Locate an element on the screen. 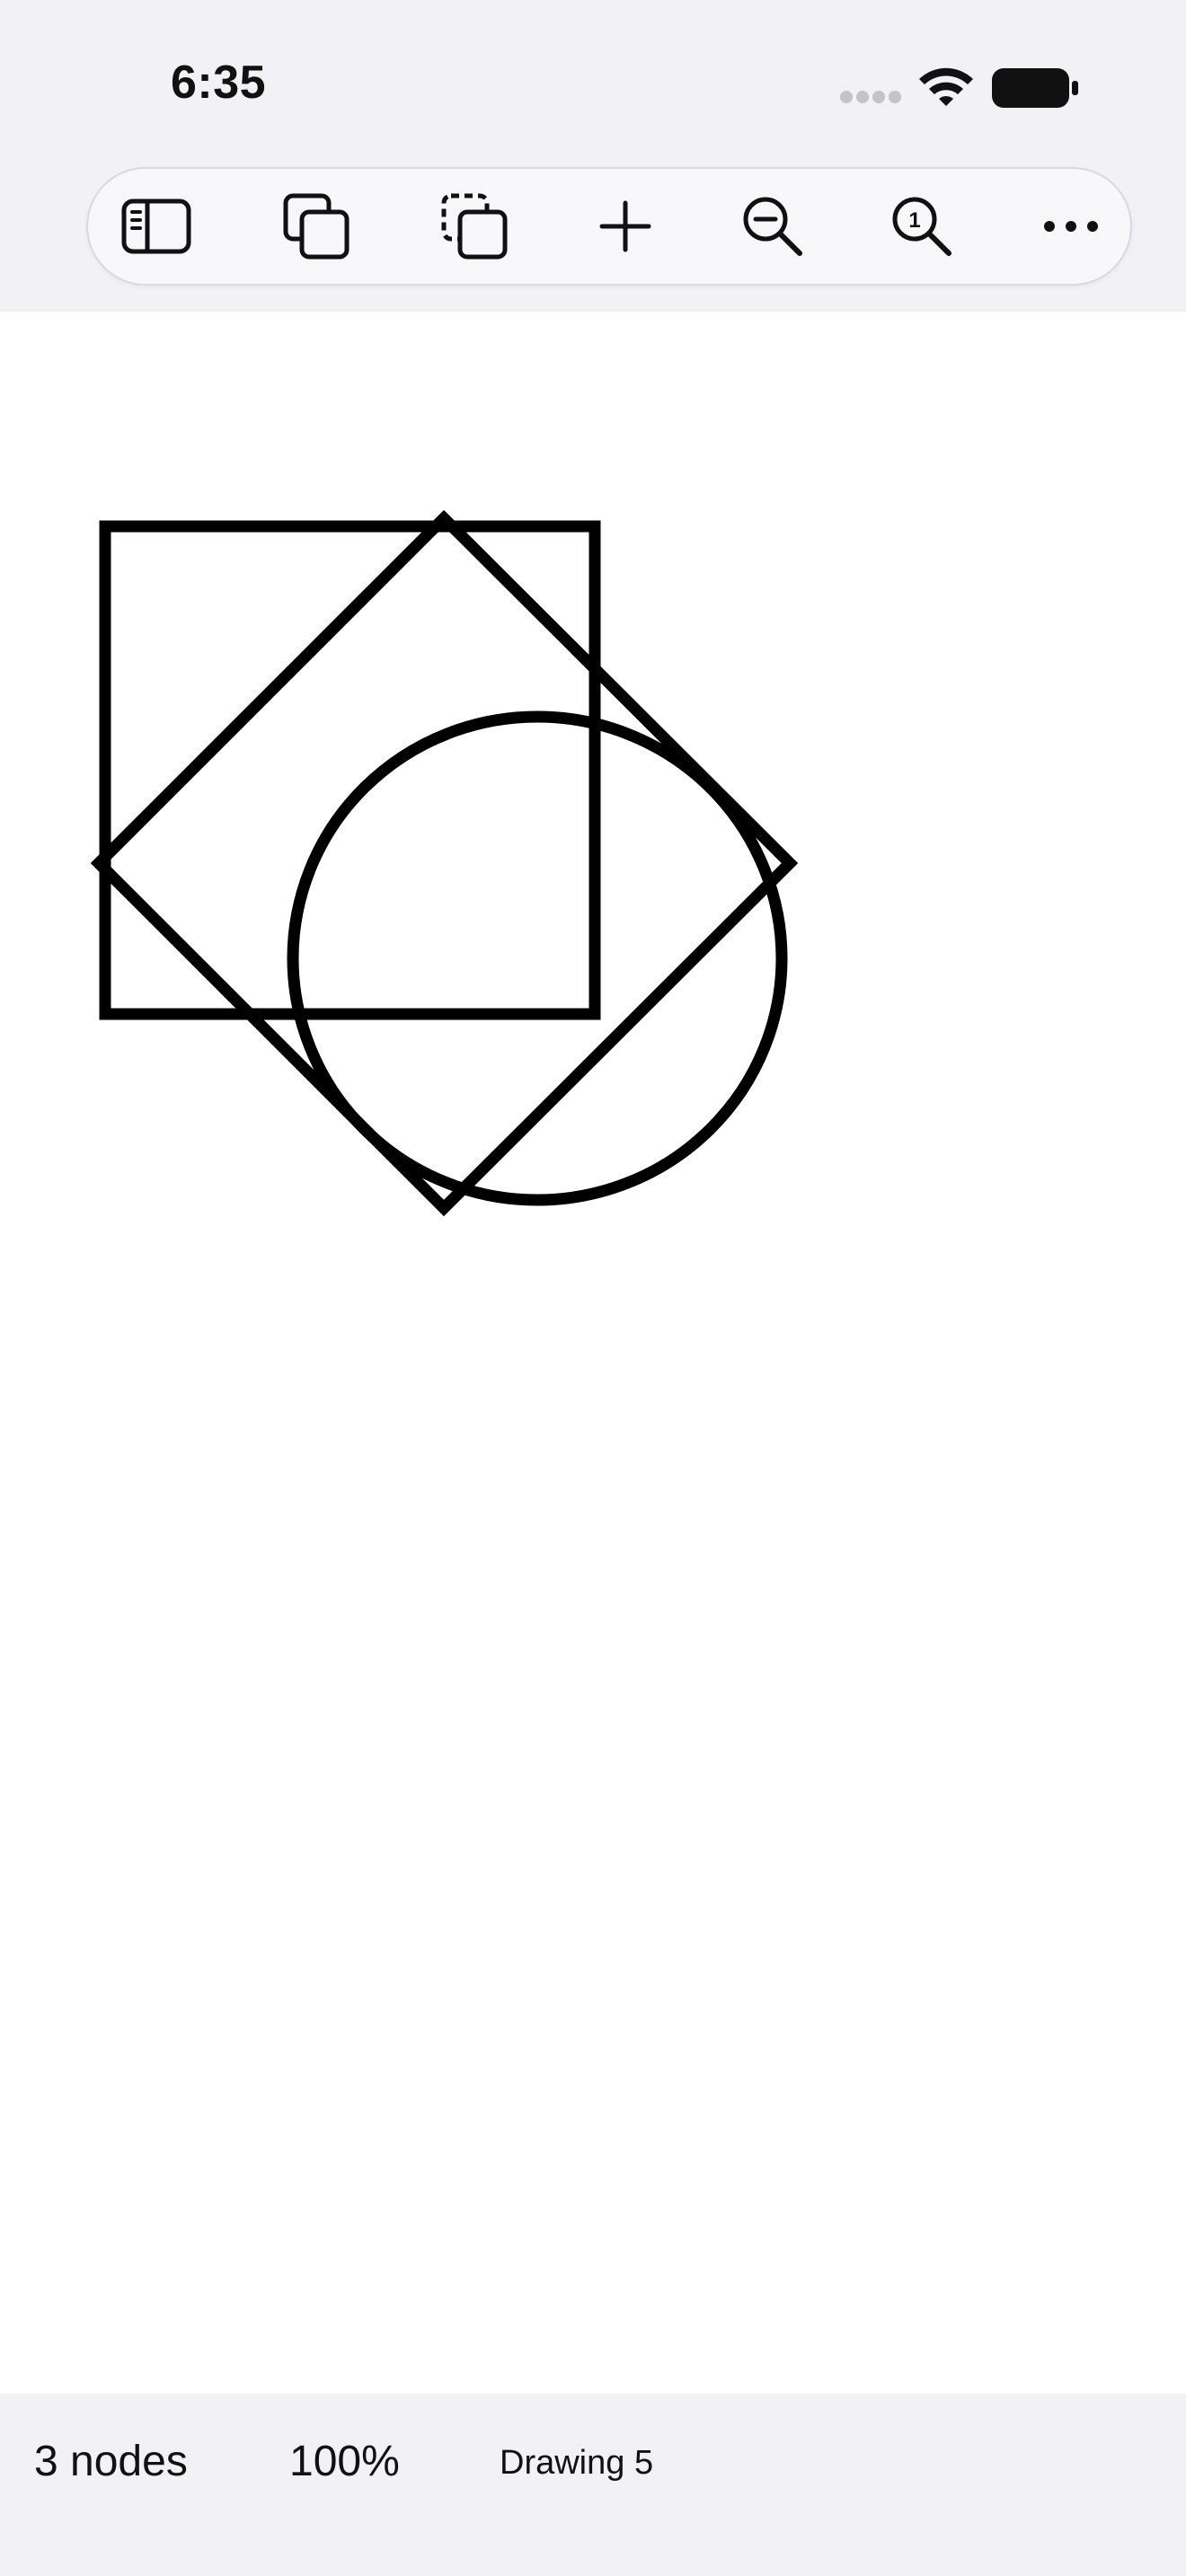 This screenshot has width=1186, height=2576. ellipsis-icon is located at coordinates (1071, 226).